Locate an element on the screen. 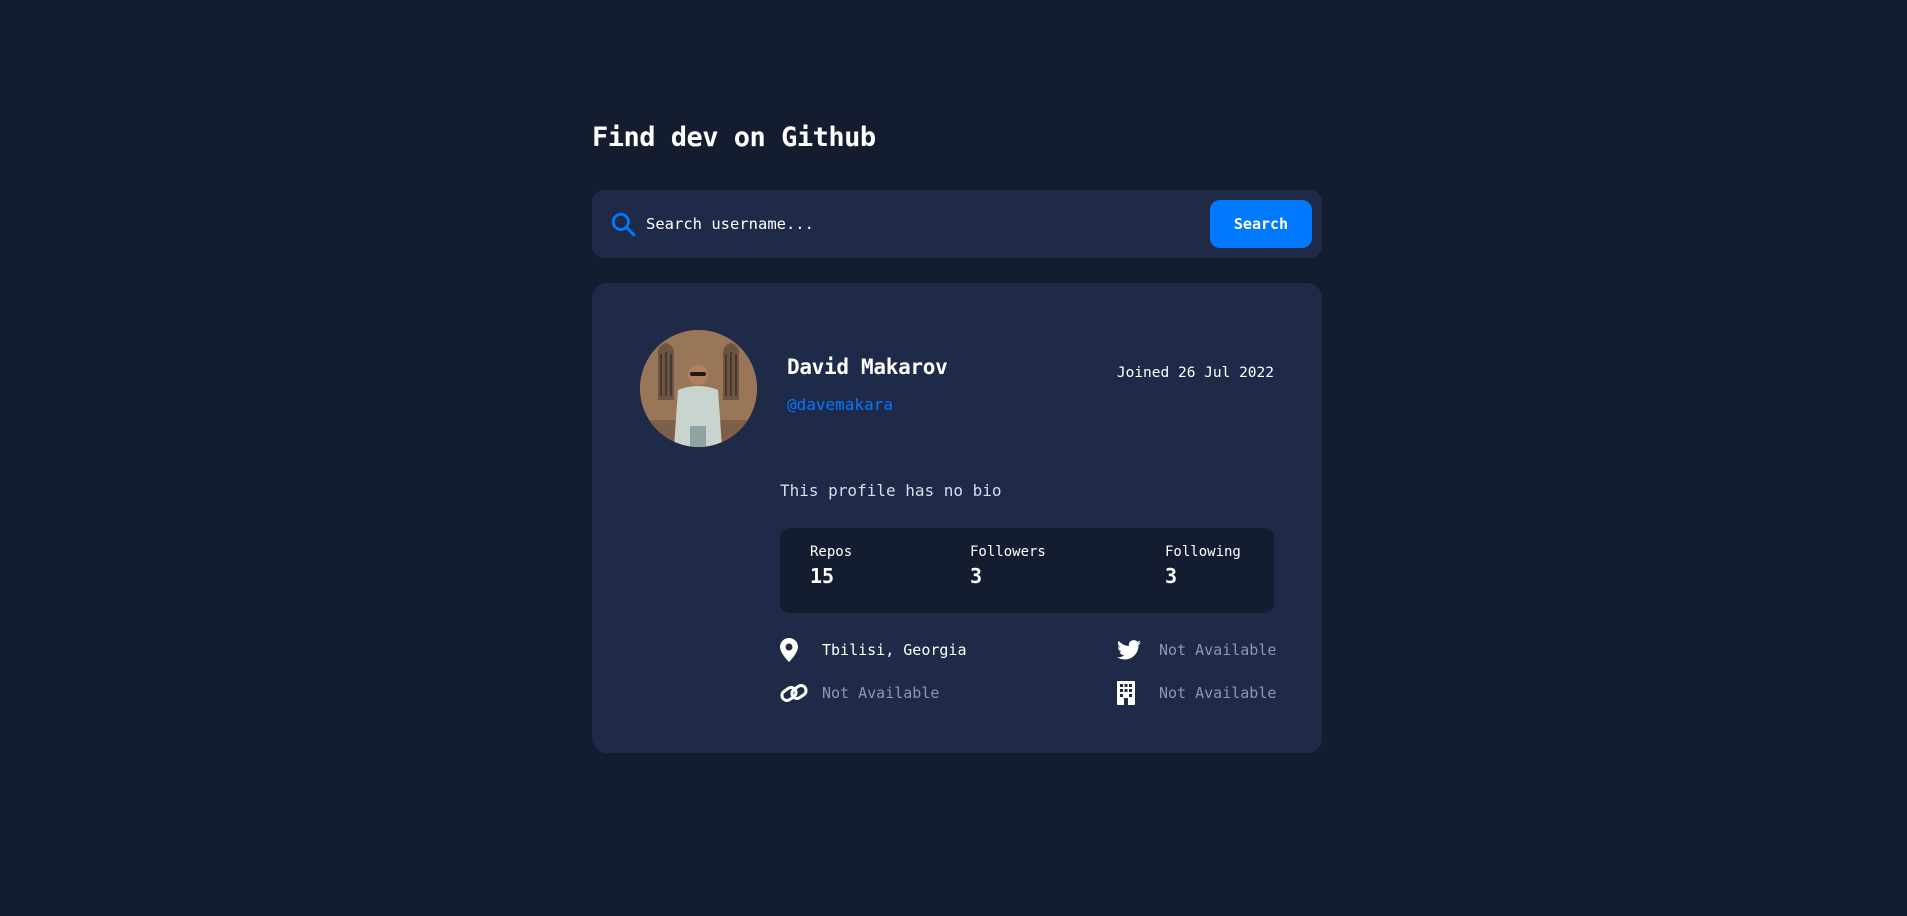 Image resolution: width=1907 pixels, height=916 pixels. company-row: Not Available is located at coordinates (1196, 693).